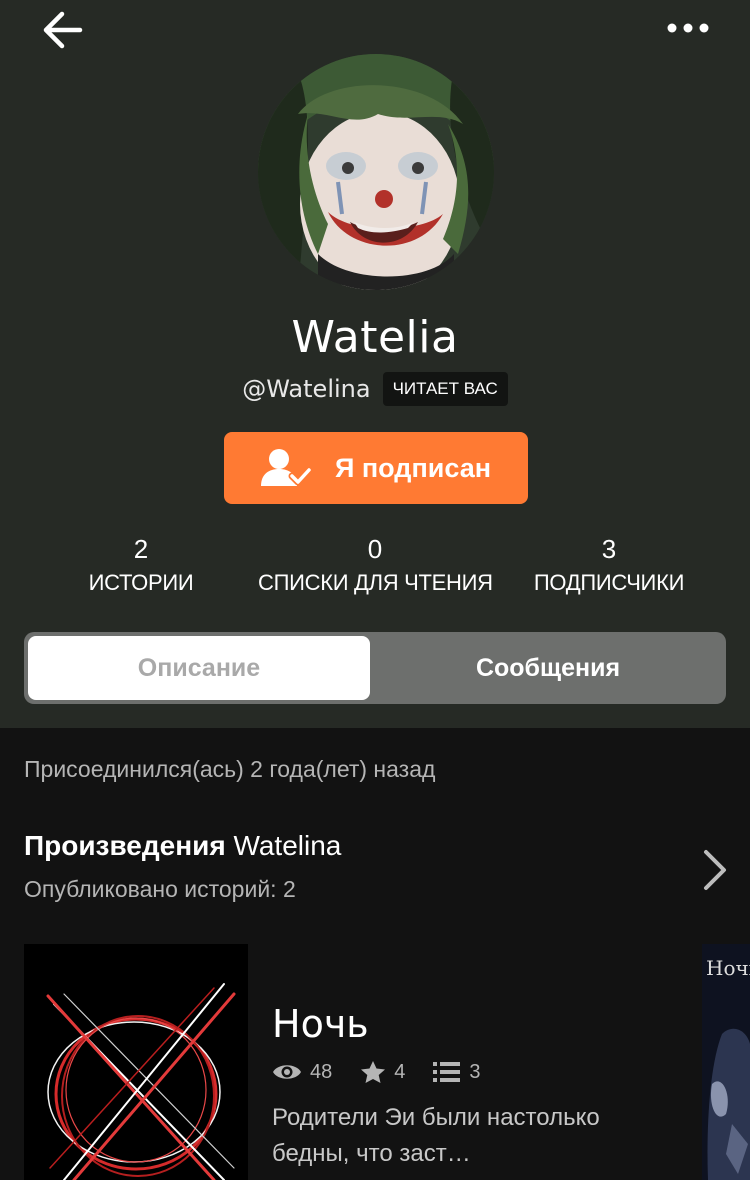  I want to click on avatar-image, so click(376, 172).